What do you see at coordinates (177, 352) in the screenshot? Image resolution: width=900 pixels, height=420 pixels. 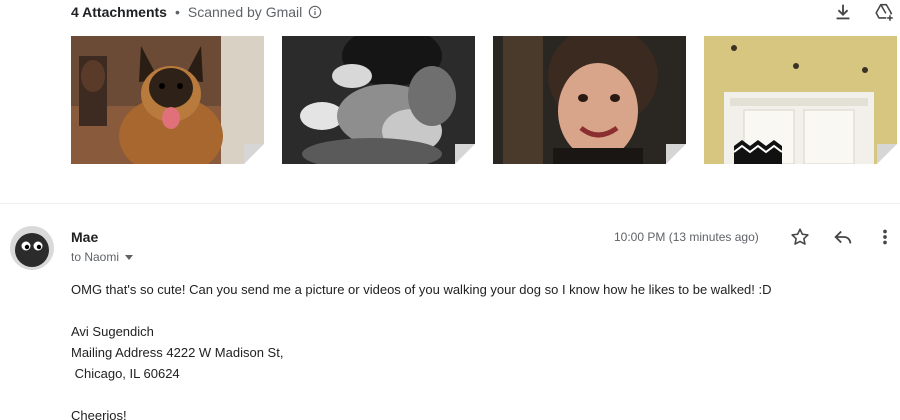 I see `signature-address-line-1: Mailing Address 4222 W Madison St,` at bounding box center [177, 352].